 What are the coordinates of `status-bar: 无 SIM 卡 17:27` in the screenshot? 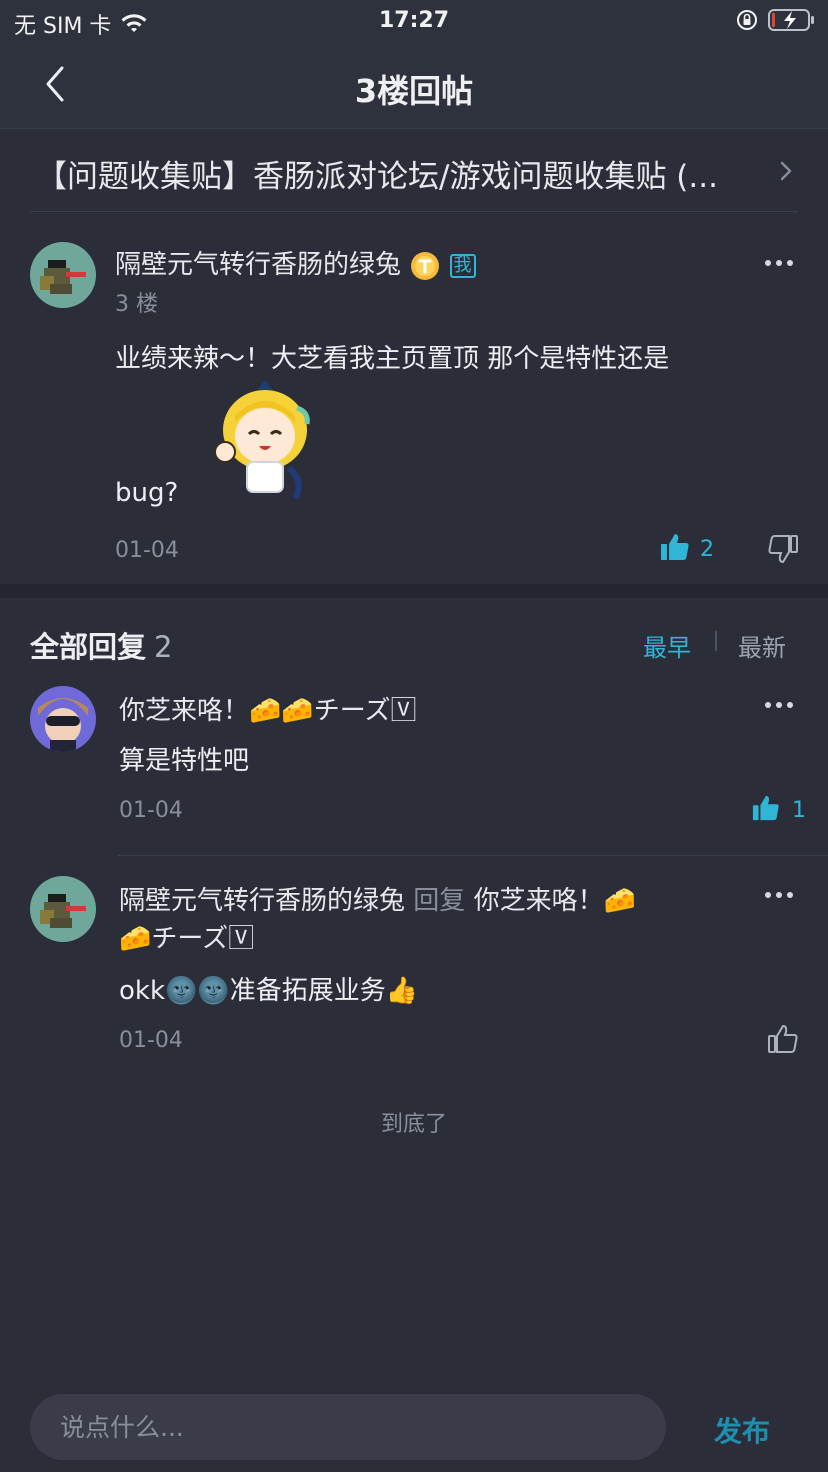 It's located at (414, 22).